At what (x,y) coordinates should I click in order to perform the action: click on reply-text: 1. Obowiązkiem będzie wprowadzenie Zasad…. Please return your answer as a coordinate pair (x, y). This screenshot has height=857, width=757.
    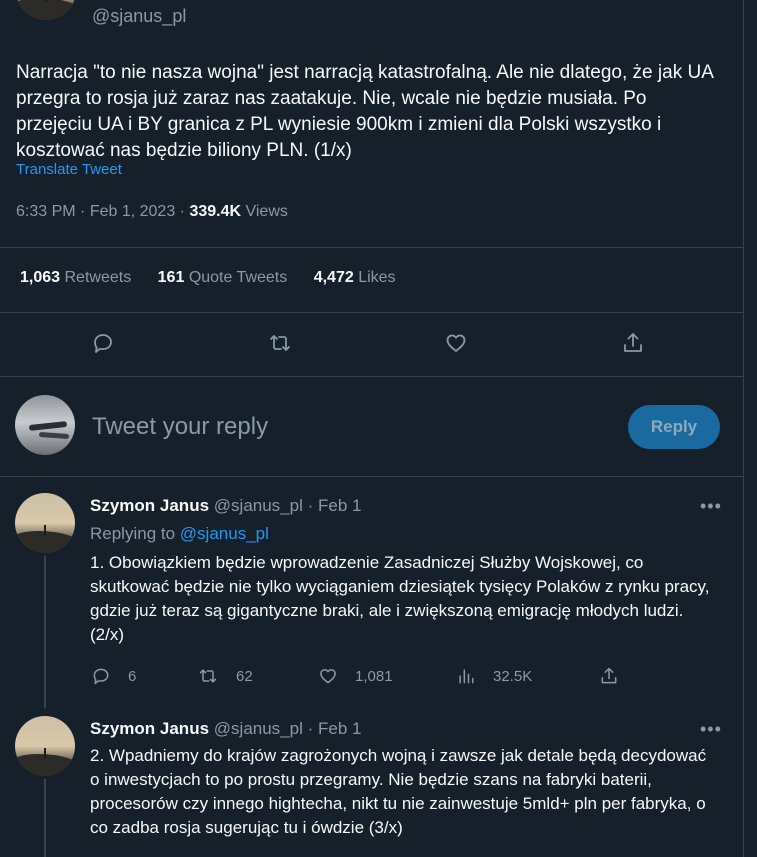
    Looking at the image, I should click on (400, 598).